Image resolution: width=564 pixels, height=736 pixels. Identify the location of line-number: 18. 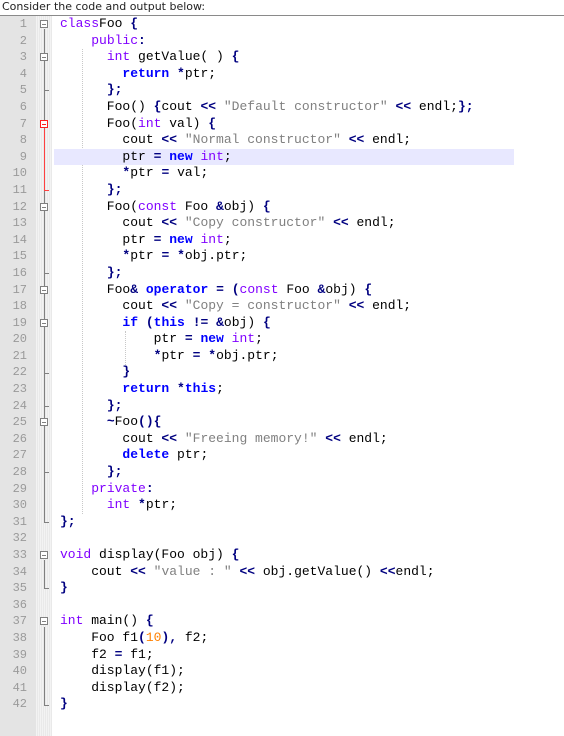
(19, 306).